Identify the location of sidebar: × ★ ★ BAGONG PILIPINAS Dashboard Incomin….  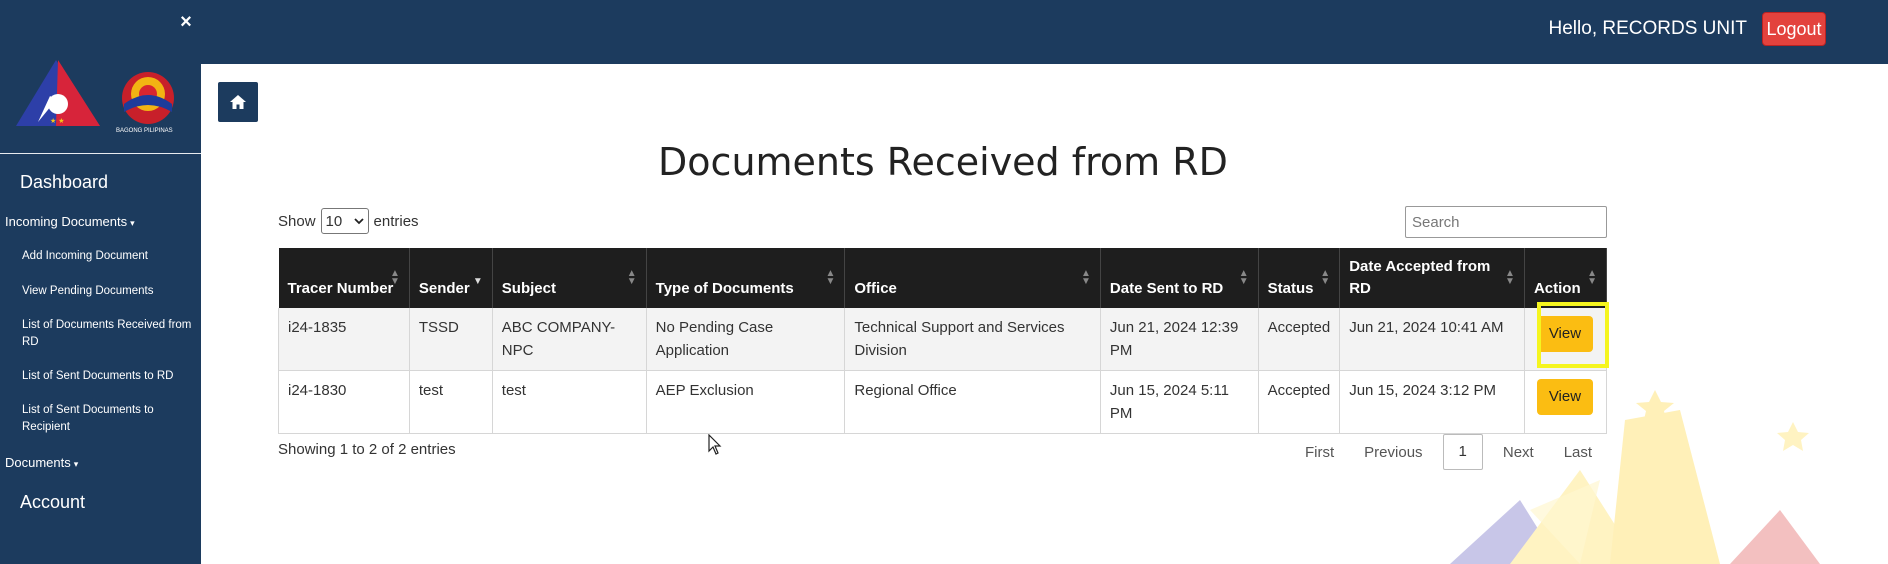
(100, 282).